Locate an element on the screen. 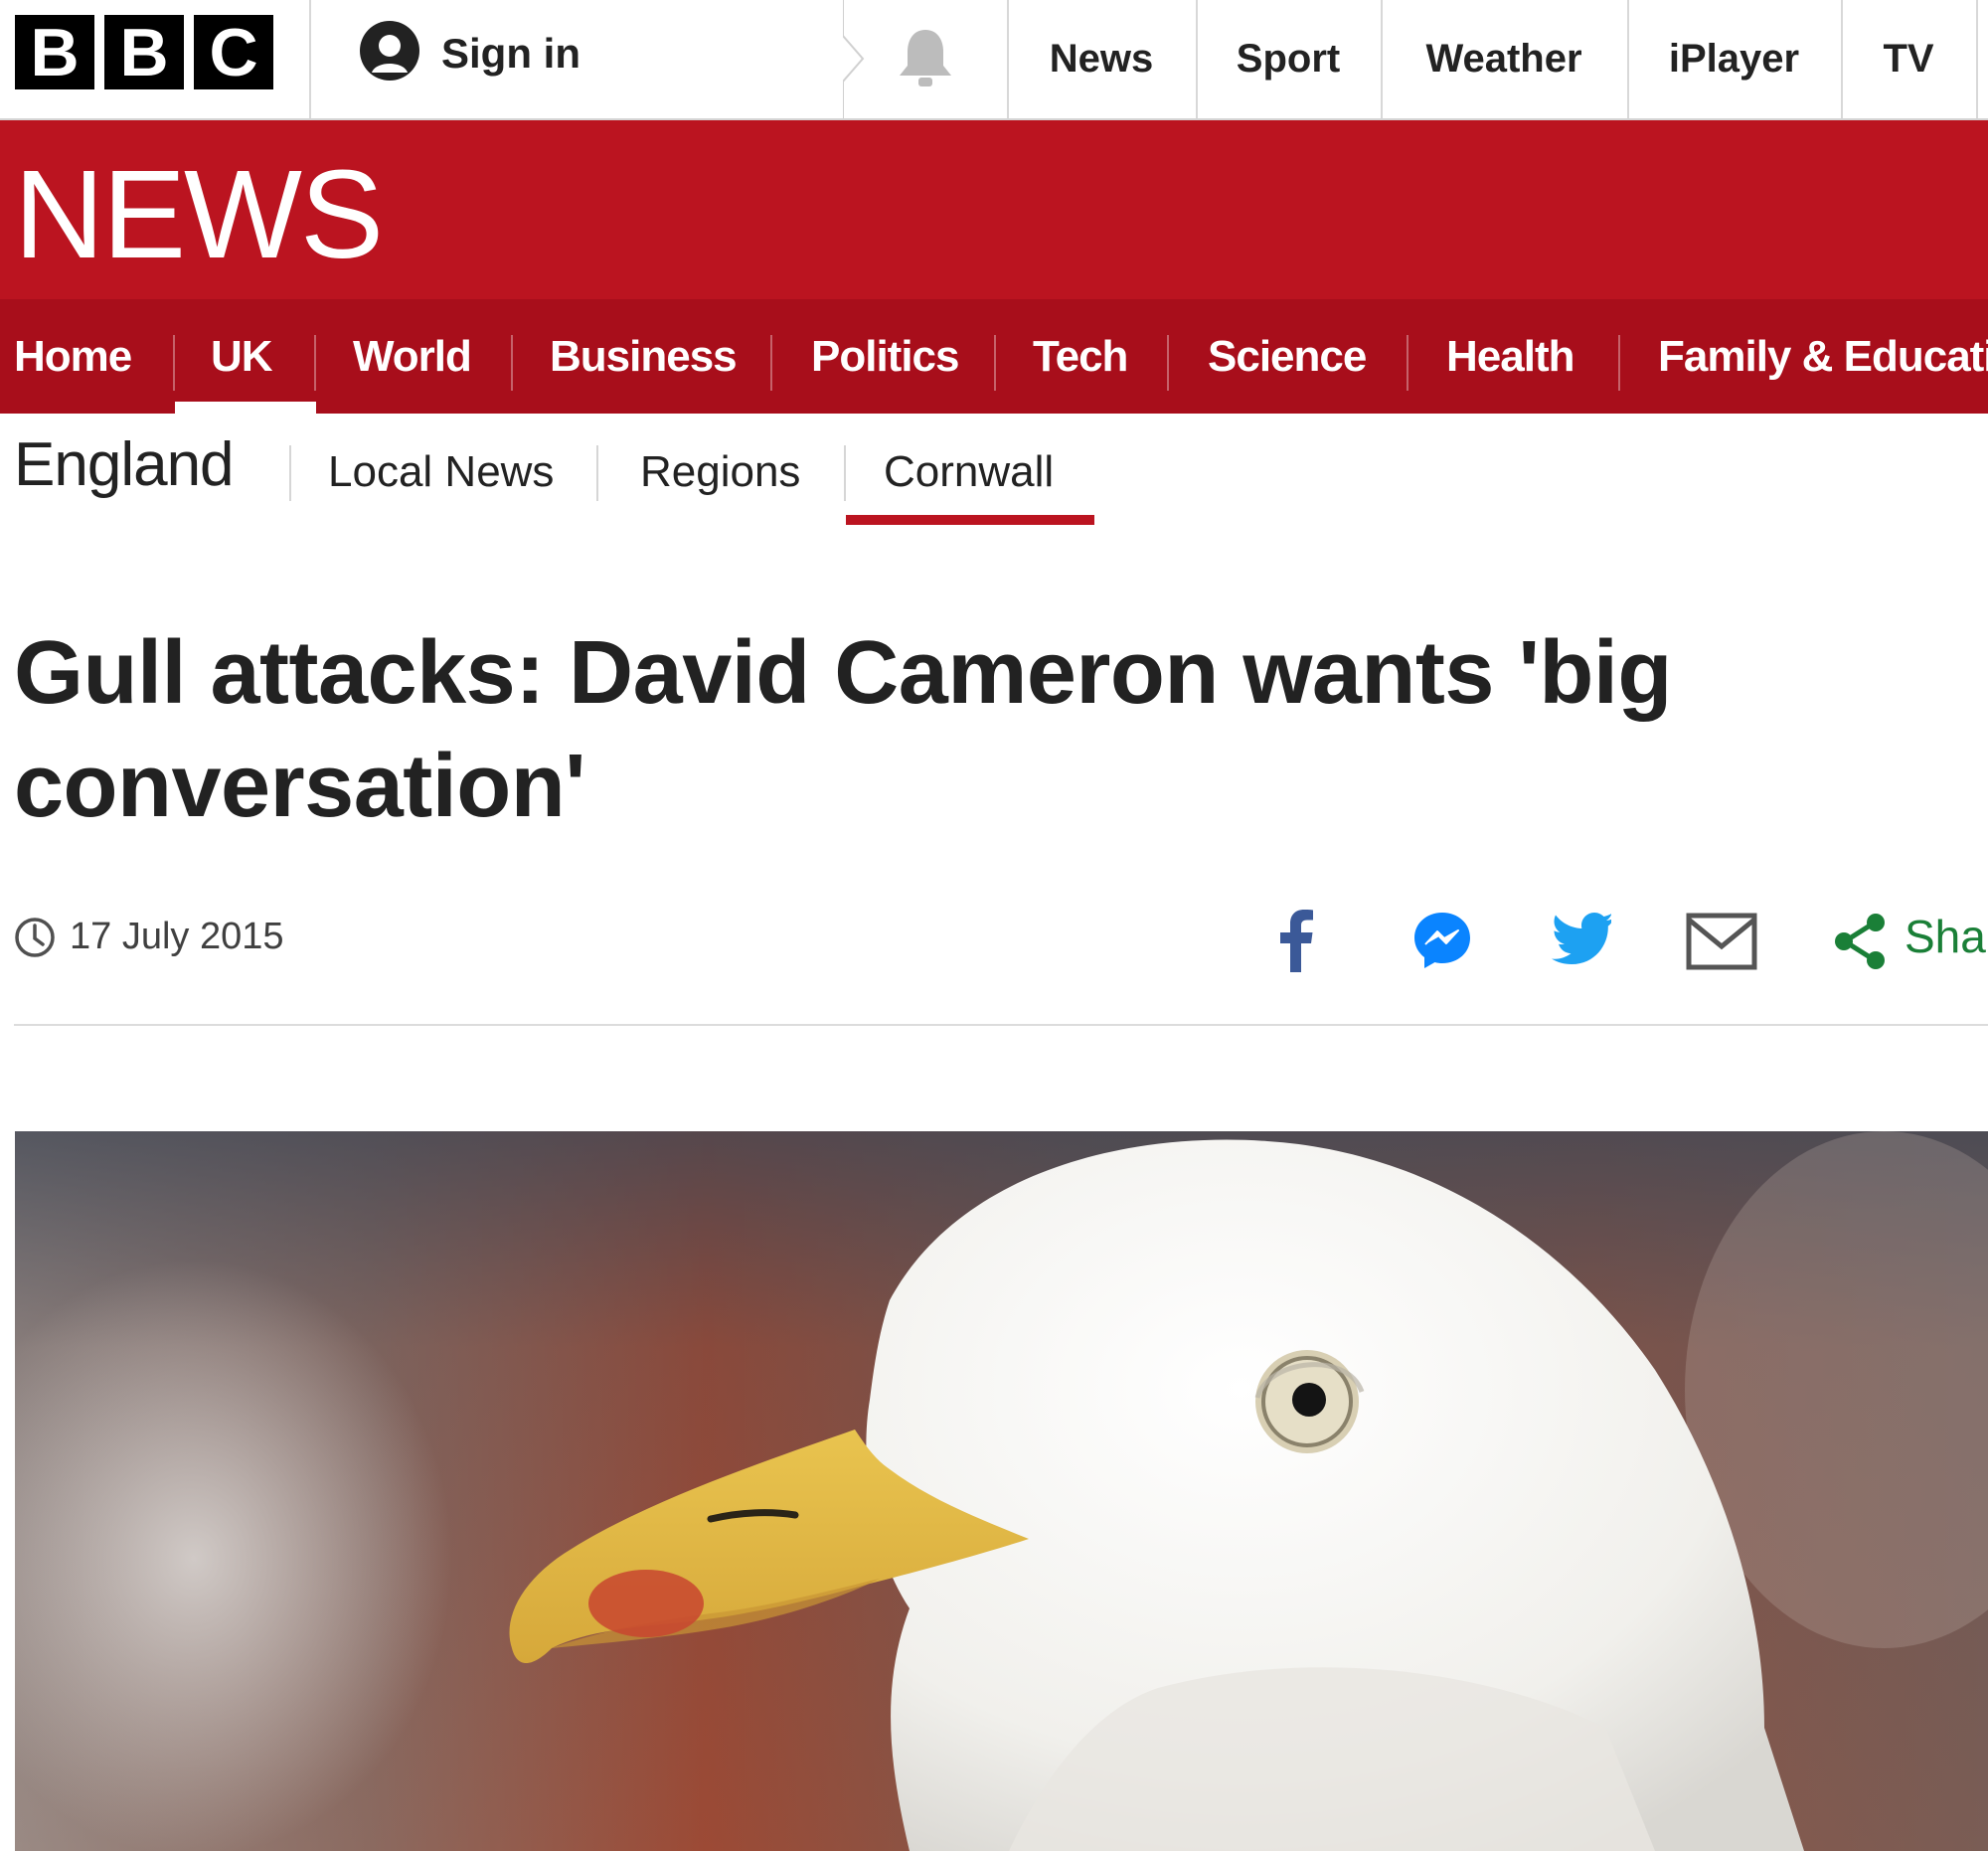 The width and height of the screenshot is (1988, 1851). topnav-weather: Weather is located at coordinates (1504, 59).